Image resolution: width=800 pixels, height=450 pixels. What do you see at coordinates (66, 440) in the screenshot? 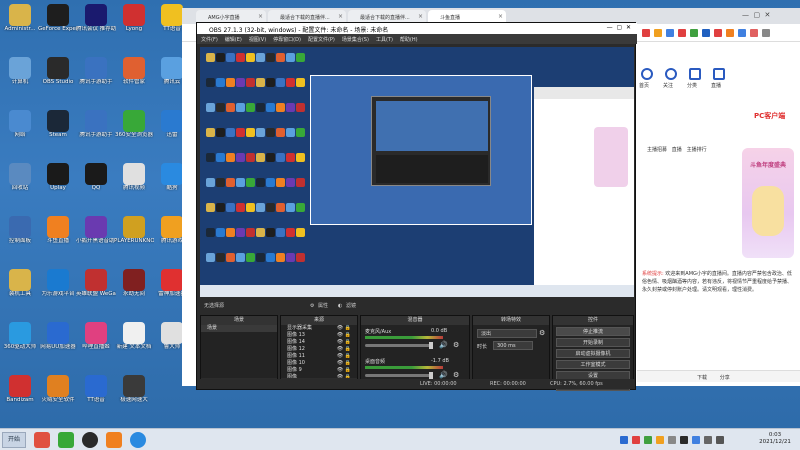
I see `browser-icon` at bounding box center [66, 440].